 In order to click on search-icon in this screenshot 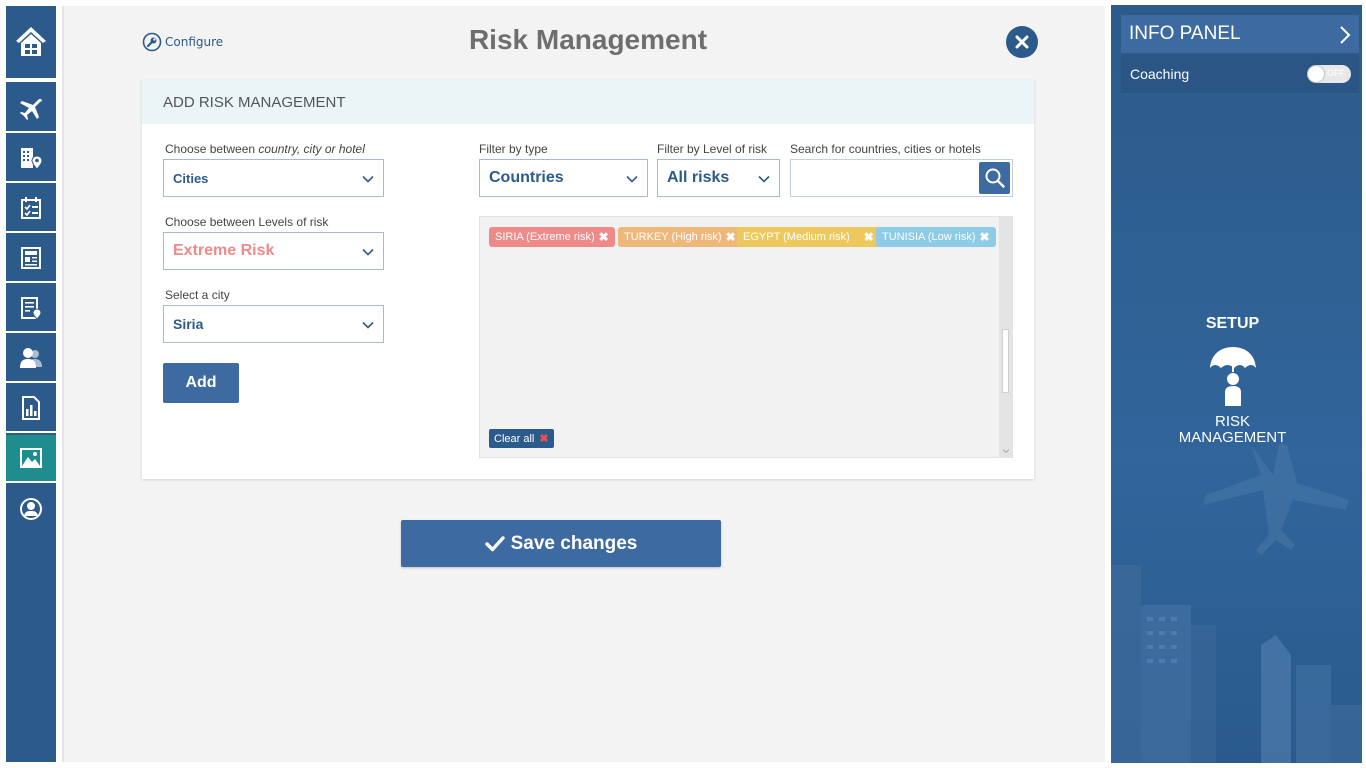, I will do `click(995, 178)`.